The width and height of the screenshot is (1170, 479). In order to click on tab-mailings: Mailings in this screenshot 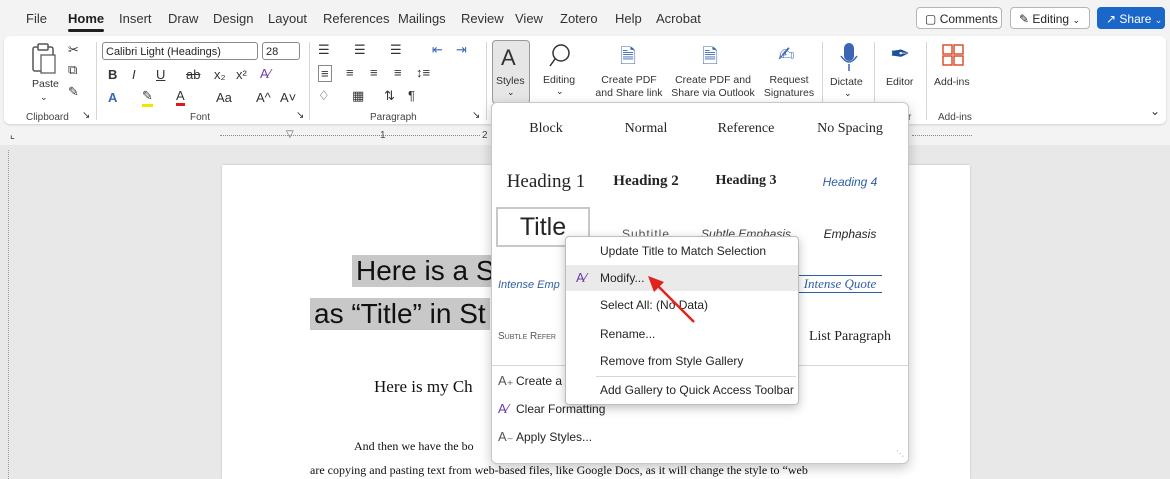, I will do `click(422, 18)`.